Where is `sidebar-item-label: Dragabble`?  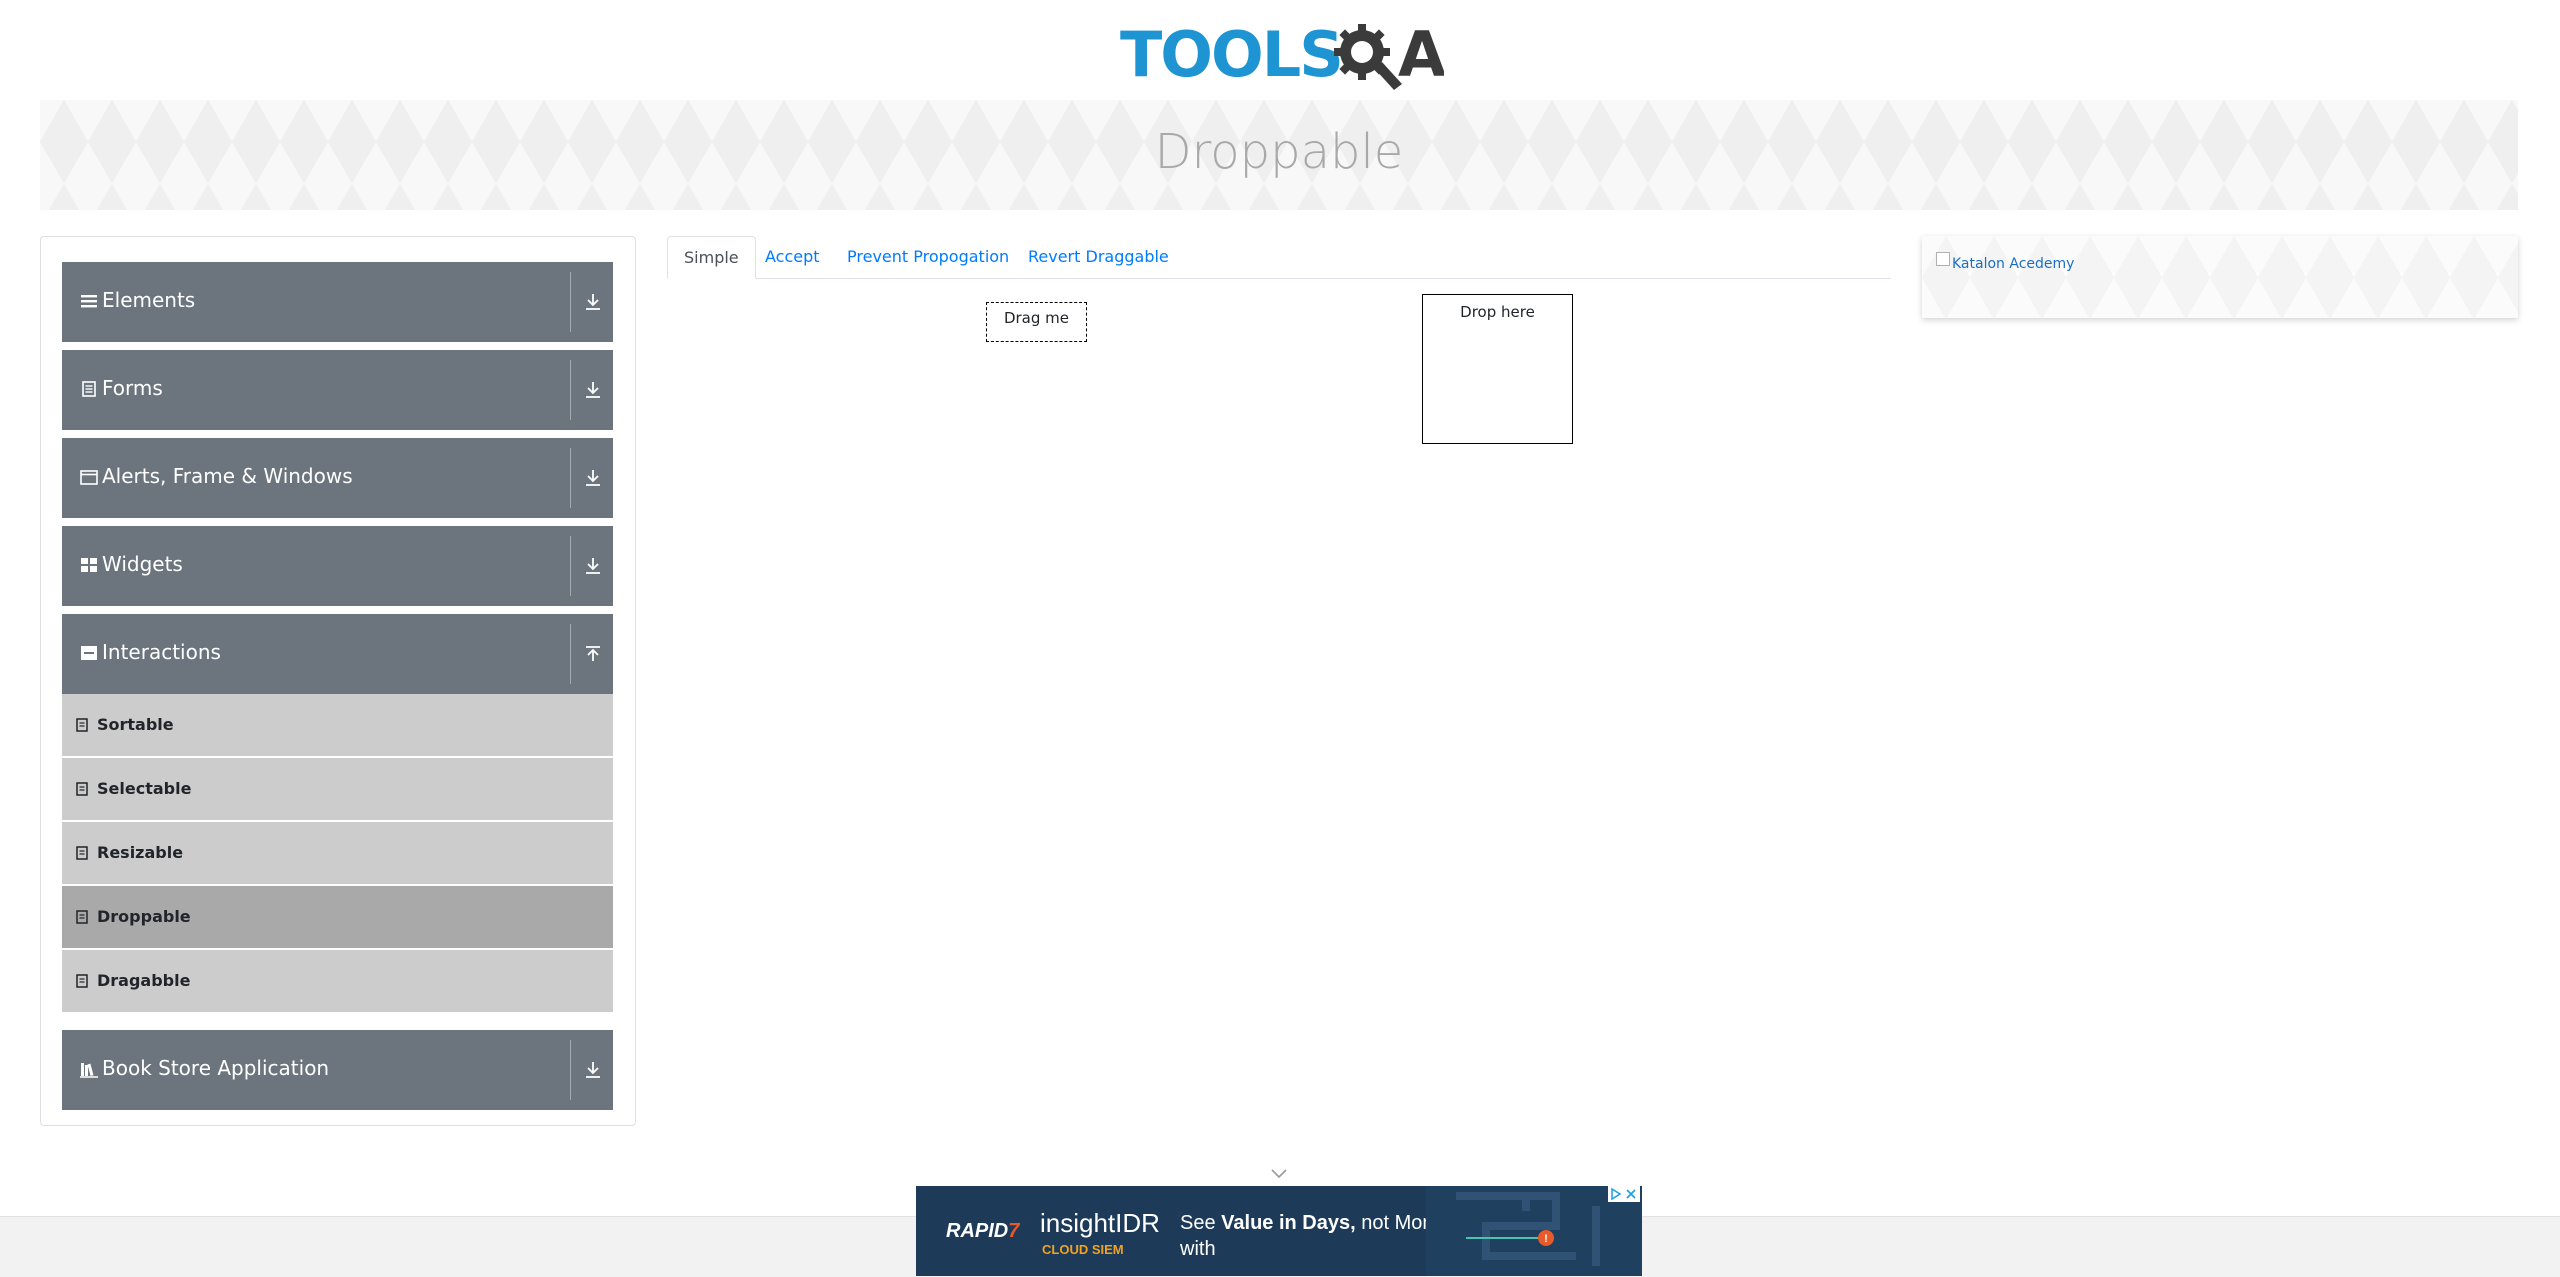 sidebar-item-label: Dragabble is located at coordinates (144, 980).